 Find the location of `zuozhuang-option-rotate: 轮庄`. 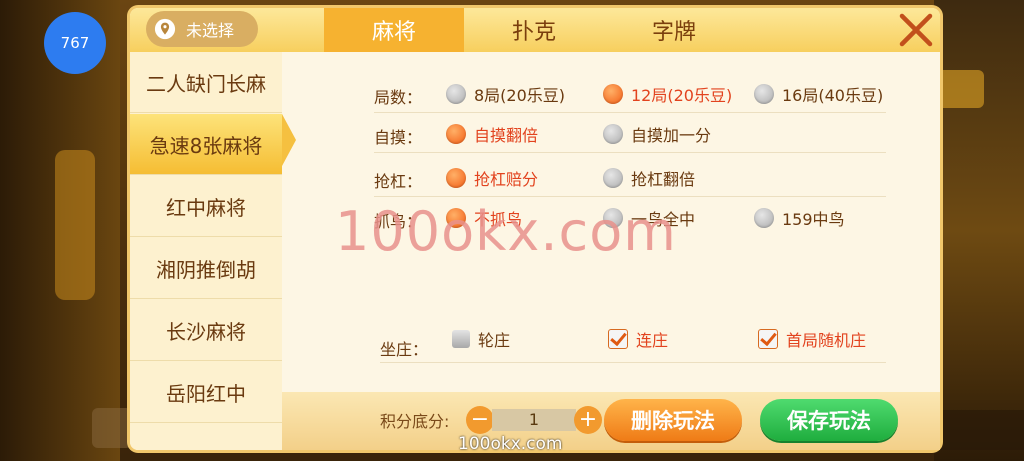

zuozhuang-option-rotate: 轮庄 is located at coordinates (481, 339).